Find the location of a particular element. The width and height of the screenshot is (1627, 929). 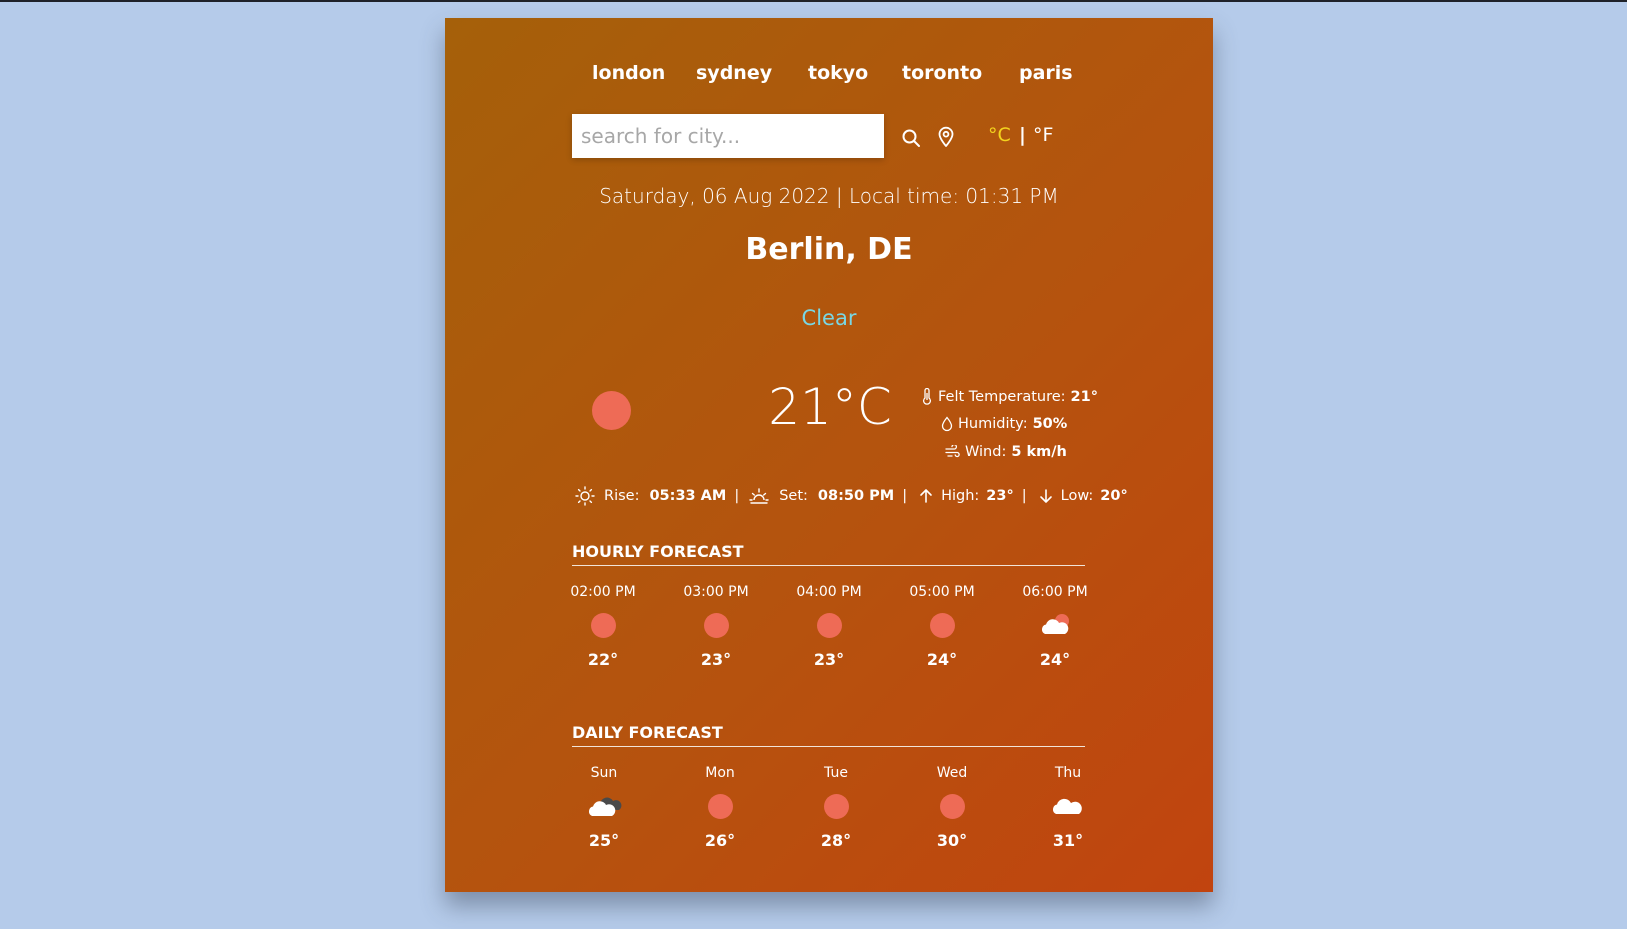

wind-label: Wind: is located at coordinates (986, 452).